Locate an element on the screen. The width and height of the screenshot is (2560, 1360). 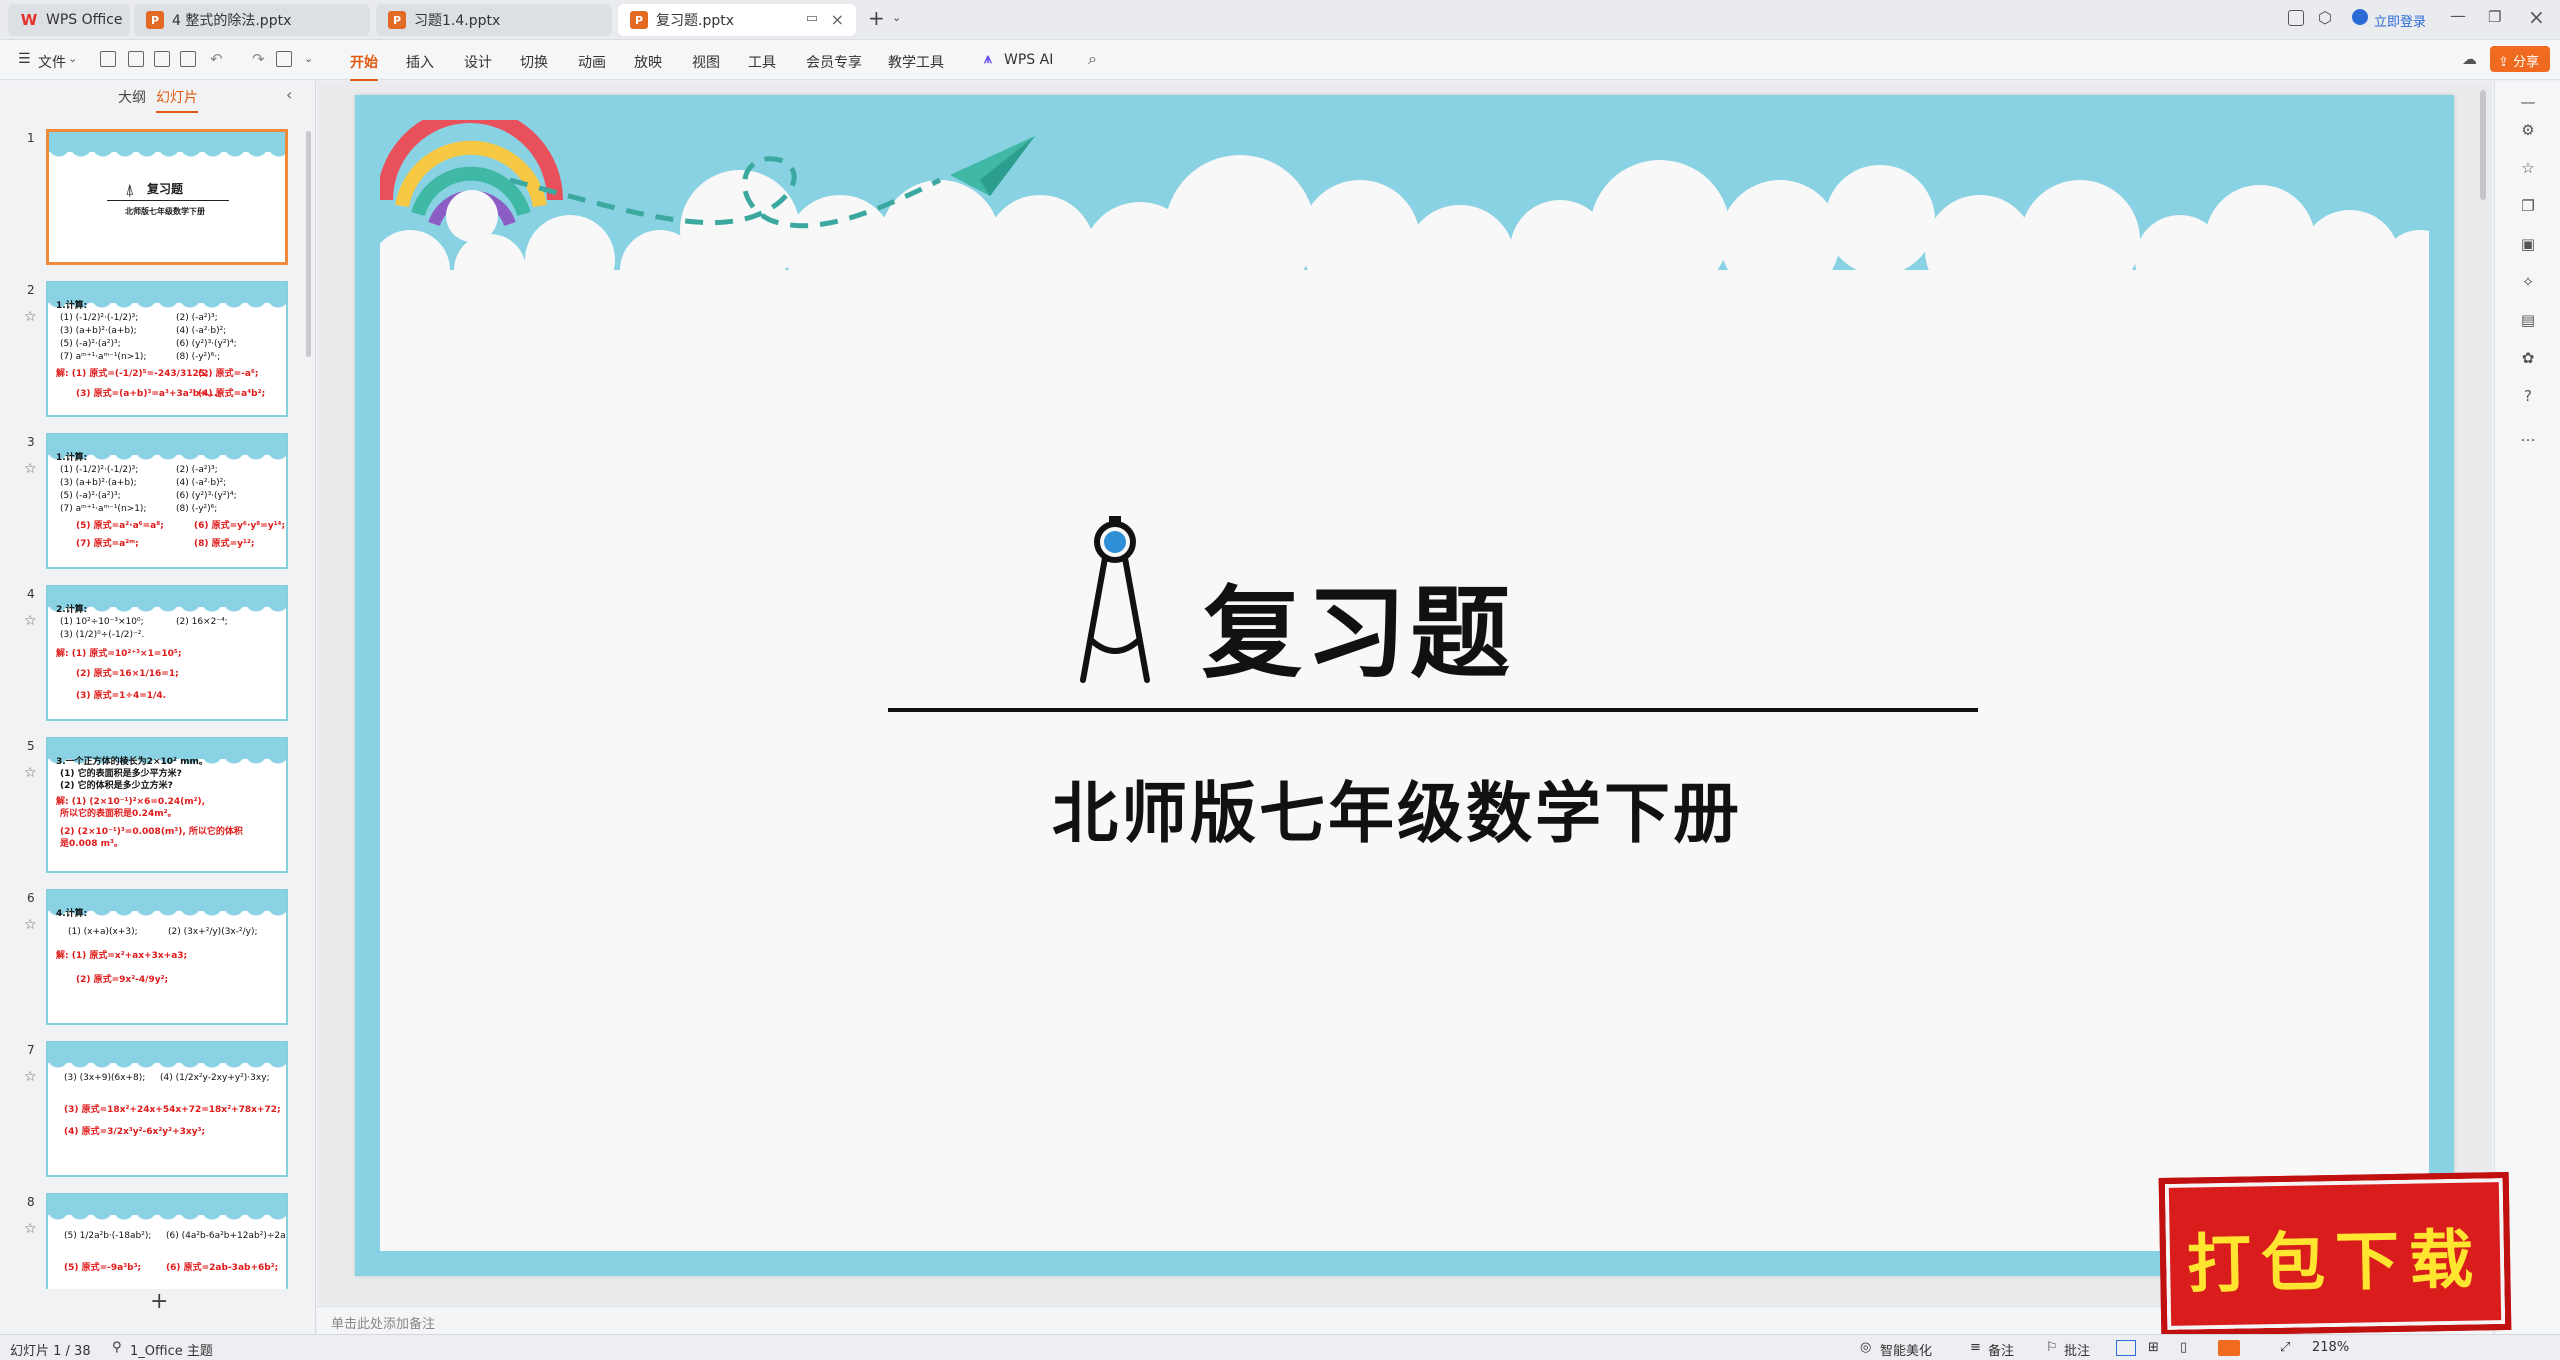
book-icon: ▤ is located at coordinates (2528, 320).